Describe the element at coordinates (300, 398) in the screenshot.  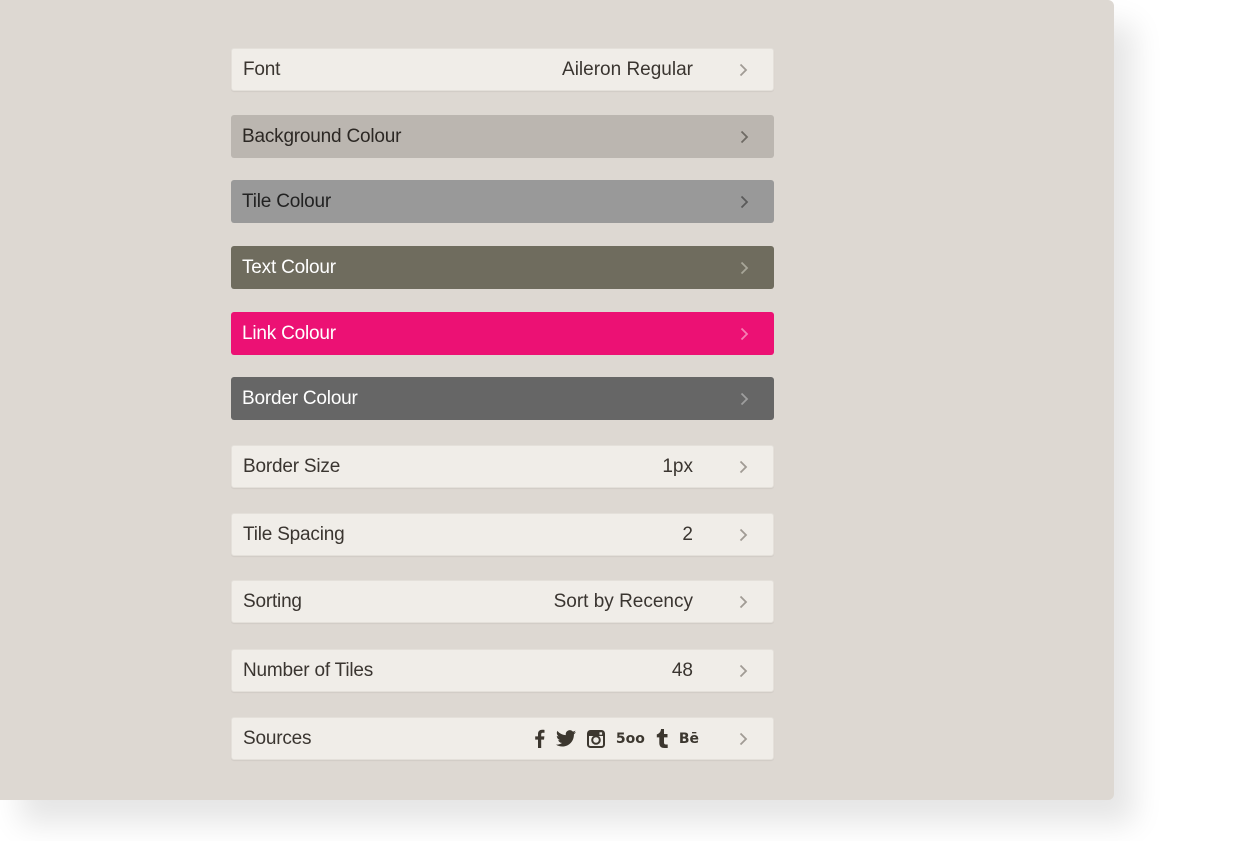
I see `border-colour-setting-label: Border Colour` at that location.